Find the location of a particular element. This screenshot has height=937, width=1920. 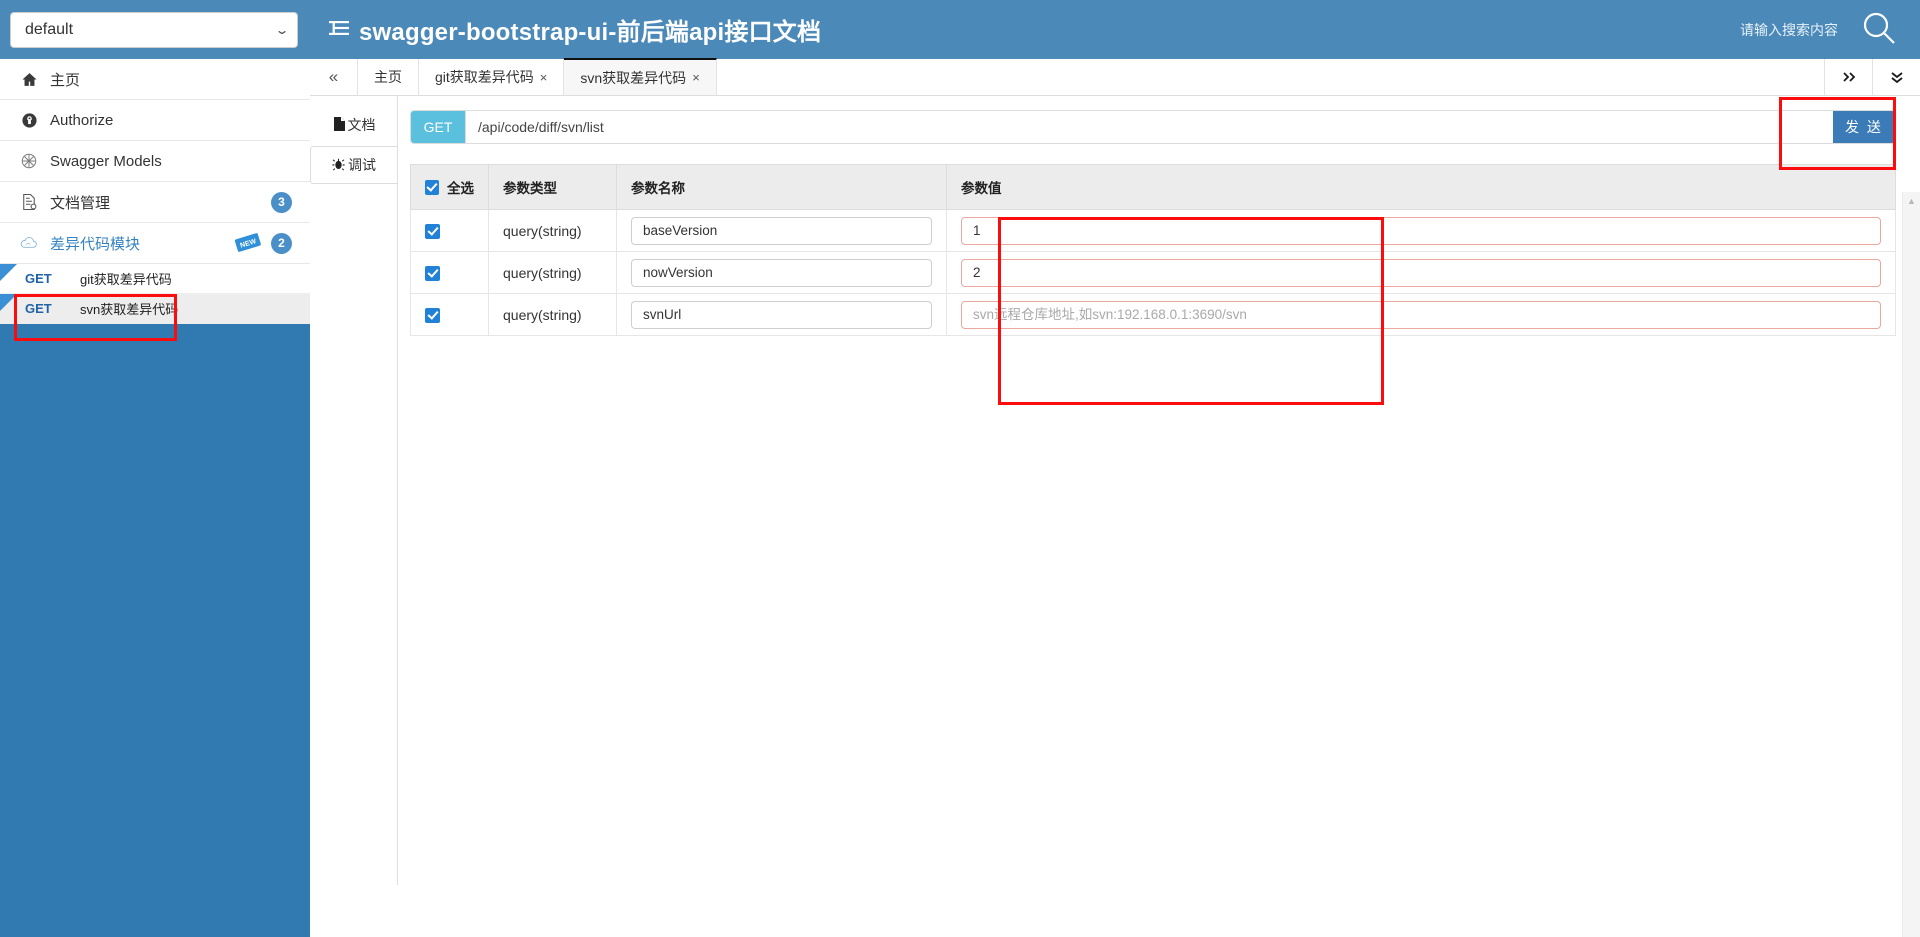

search-icon is located at coordinates (1879, 30).